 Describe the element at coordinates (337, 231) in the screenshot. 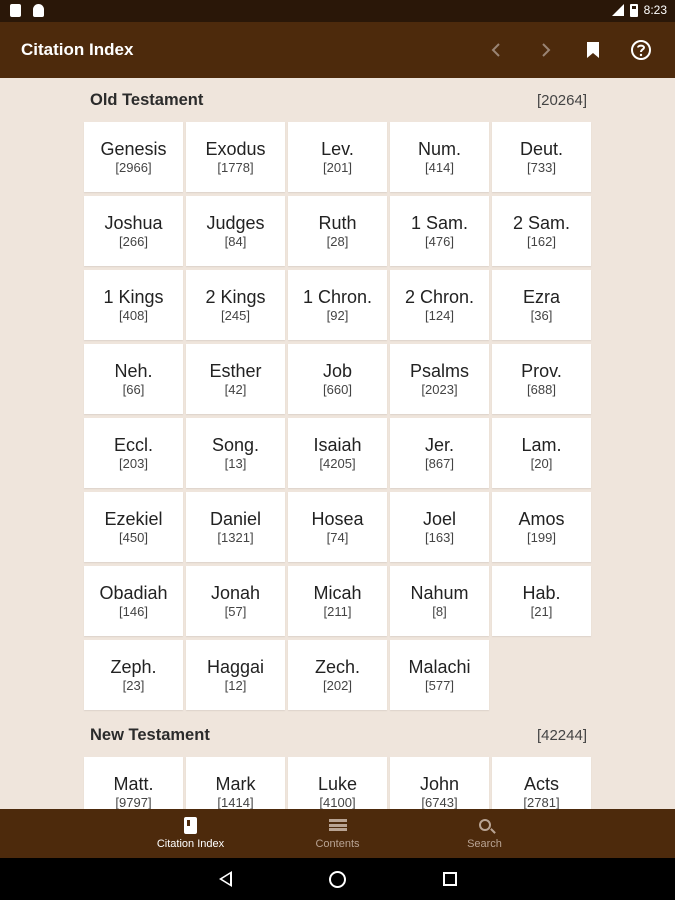

I see `book-cell: Ruth [28]` at that location.